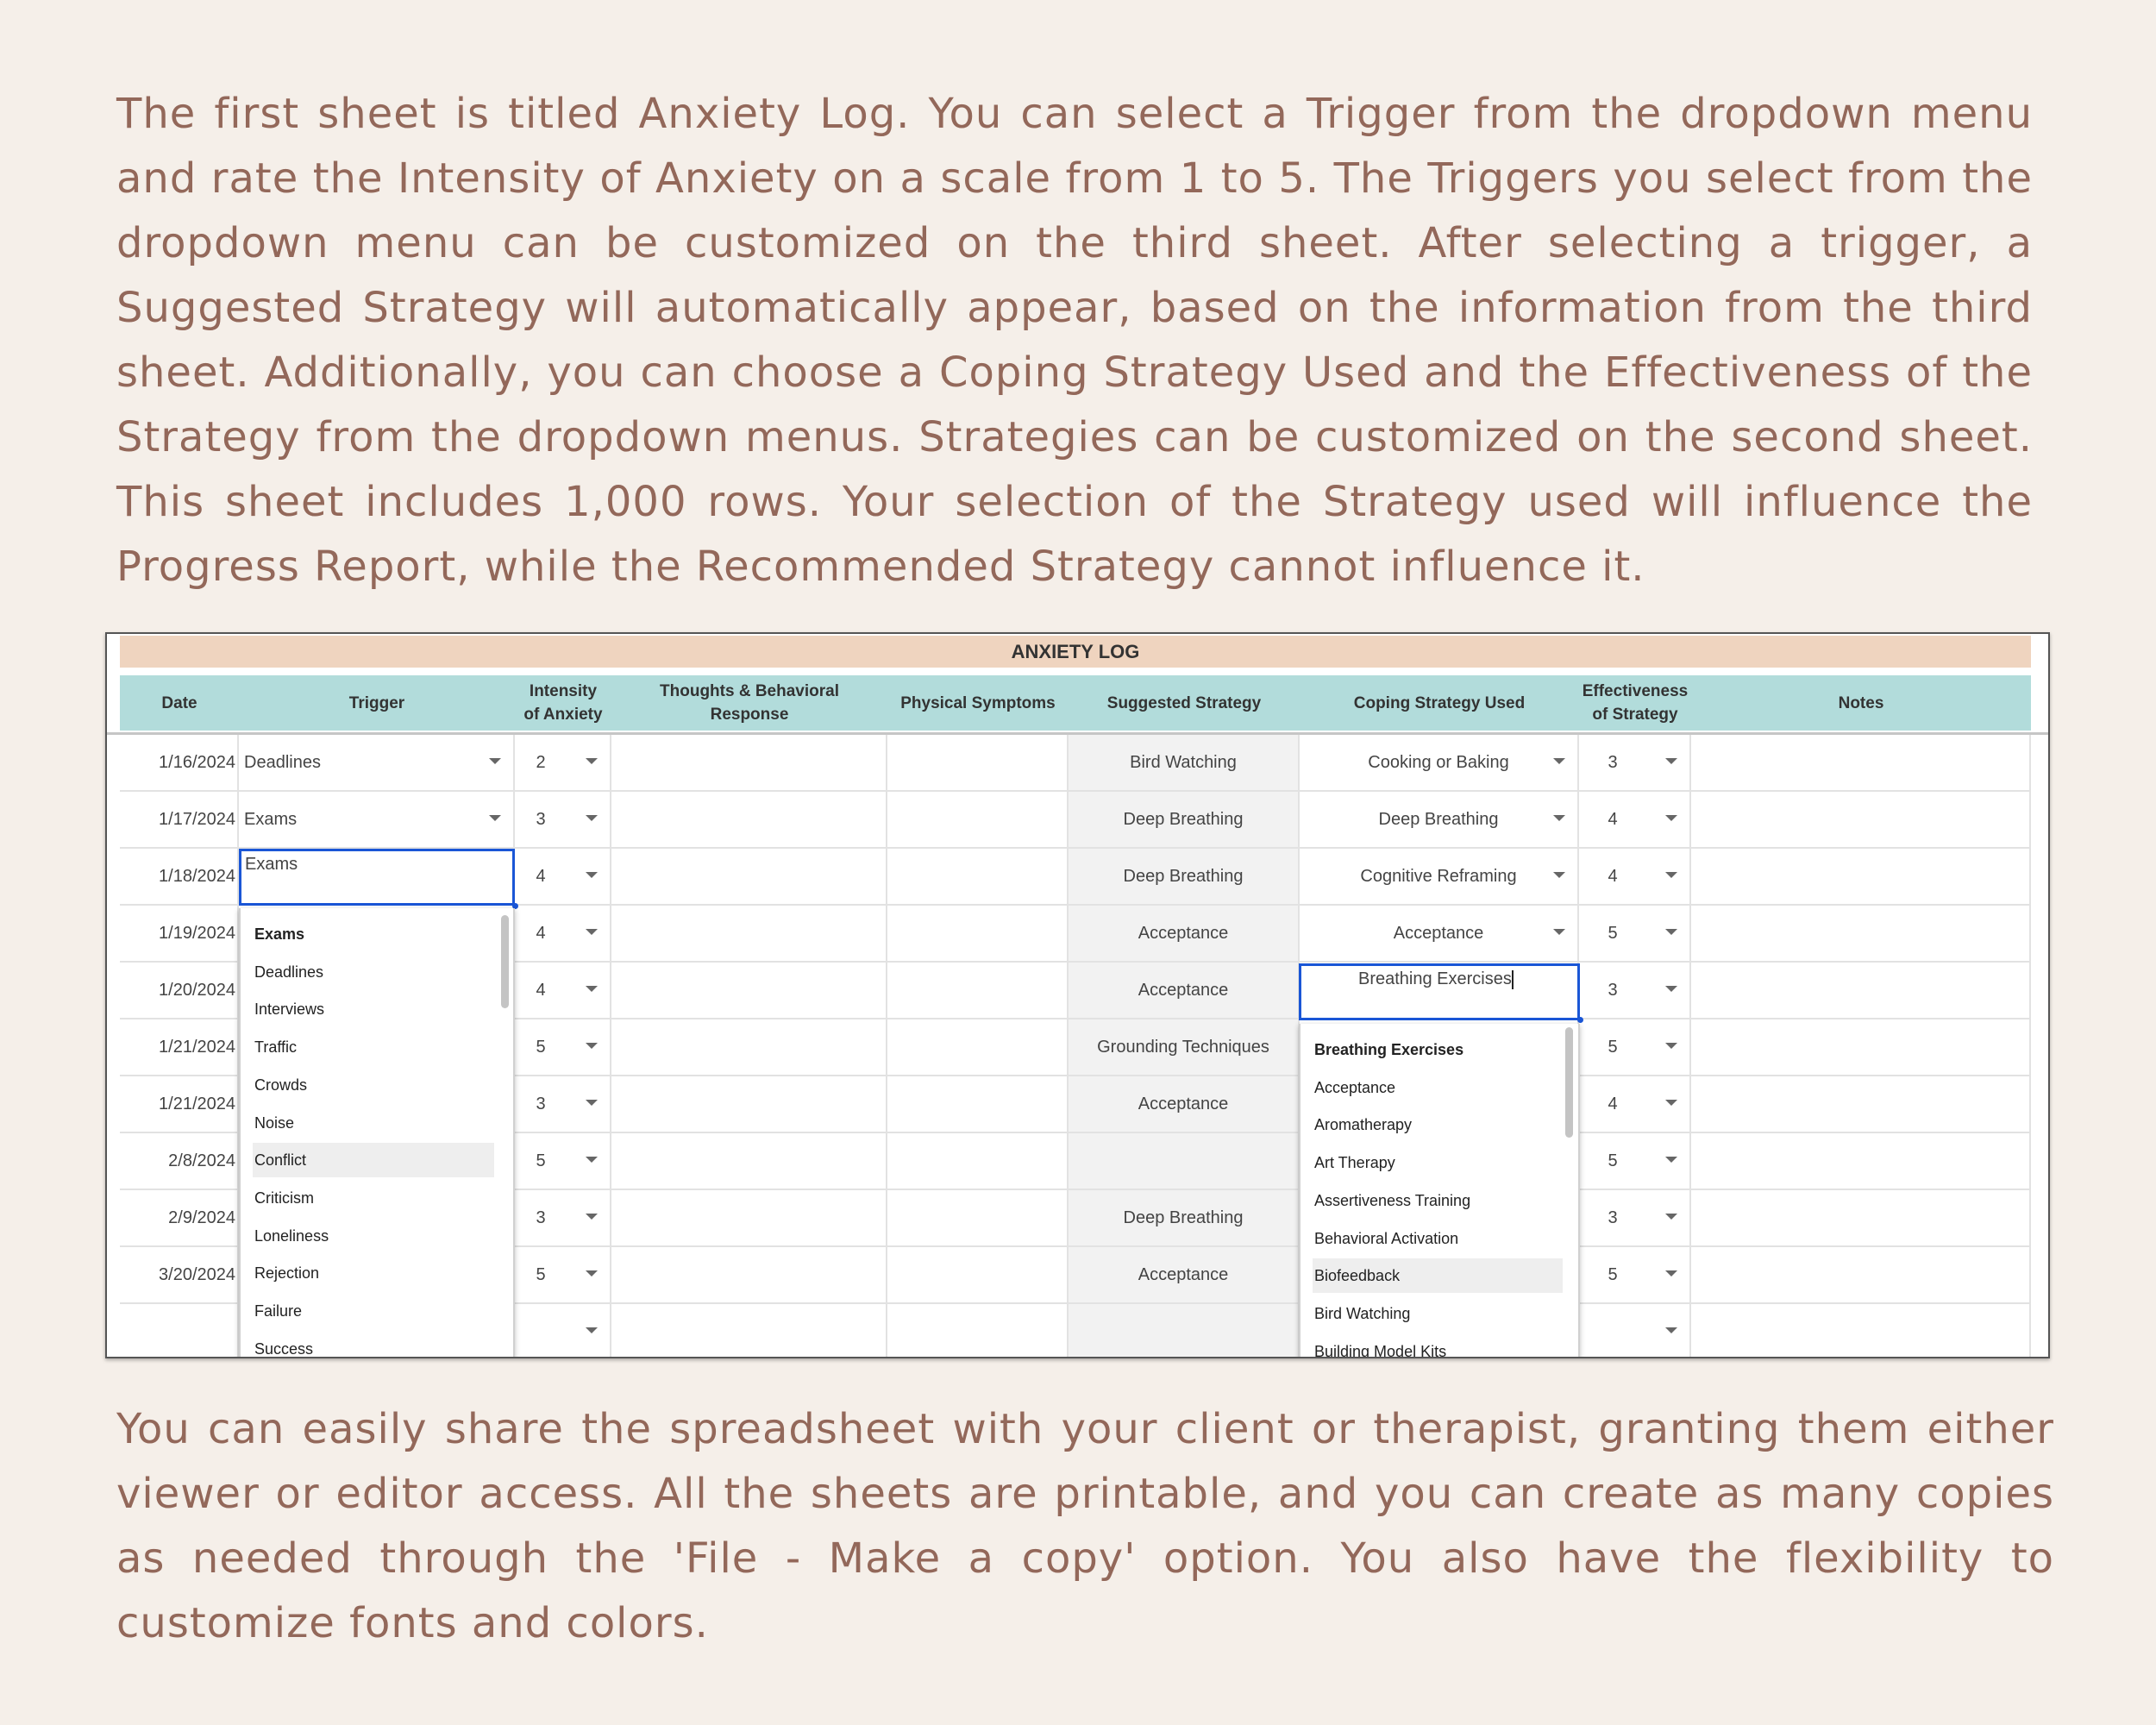 This screenshot has height=1725, width=2156. I want to click on coping-option: Aromatherapy, so click(1438, 1124).